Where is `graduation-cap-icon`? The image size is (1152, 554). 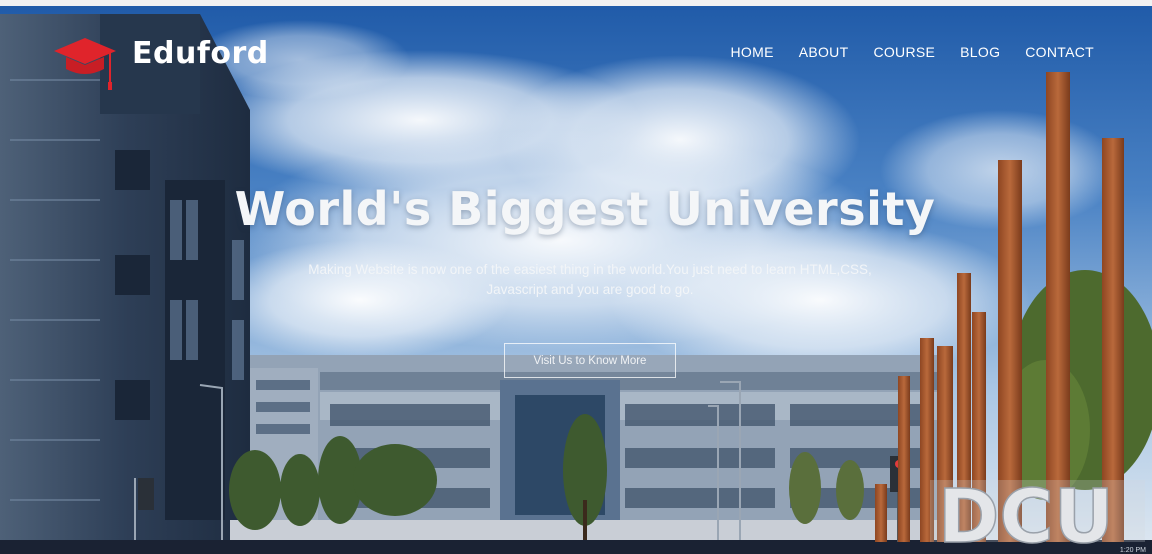
graduation-cap-icon is located at coordinates (85, 64).